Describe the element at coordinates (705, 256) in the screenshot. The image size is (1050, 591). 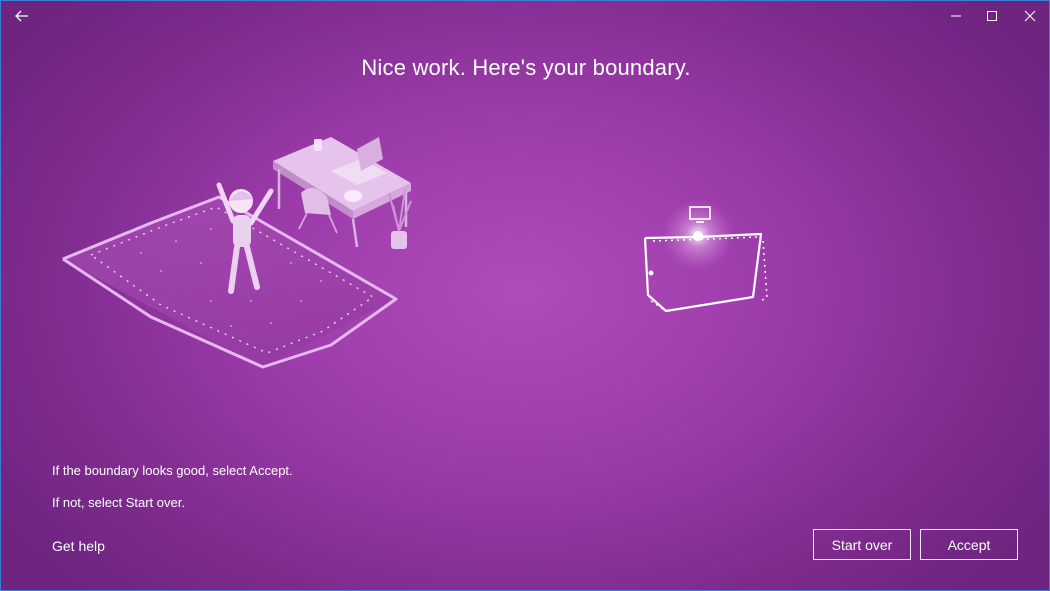
I see `traced-boundary-preview` at that location.